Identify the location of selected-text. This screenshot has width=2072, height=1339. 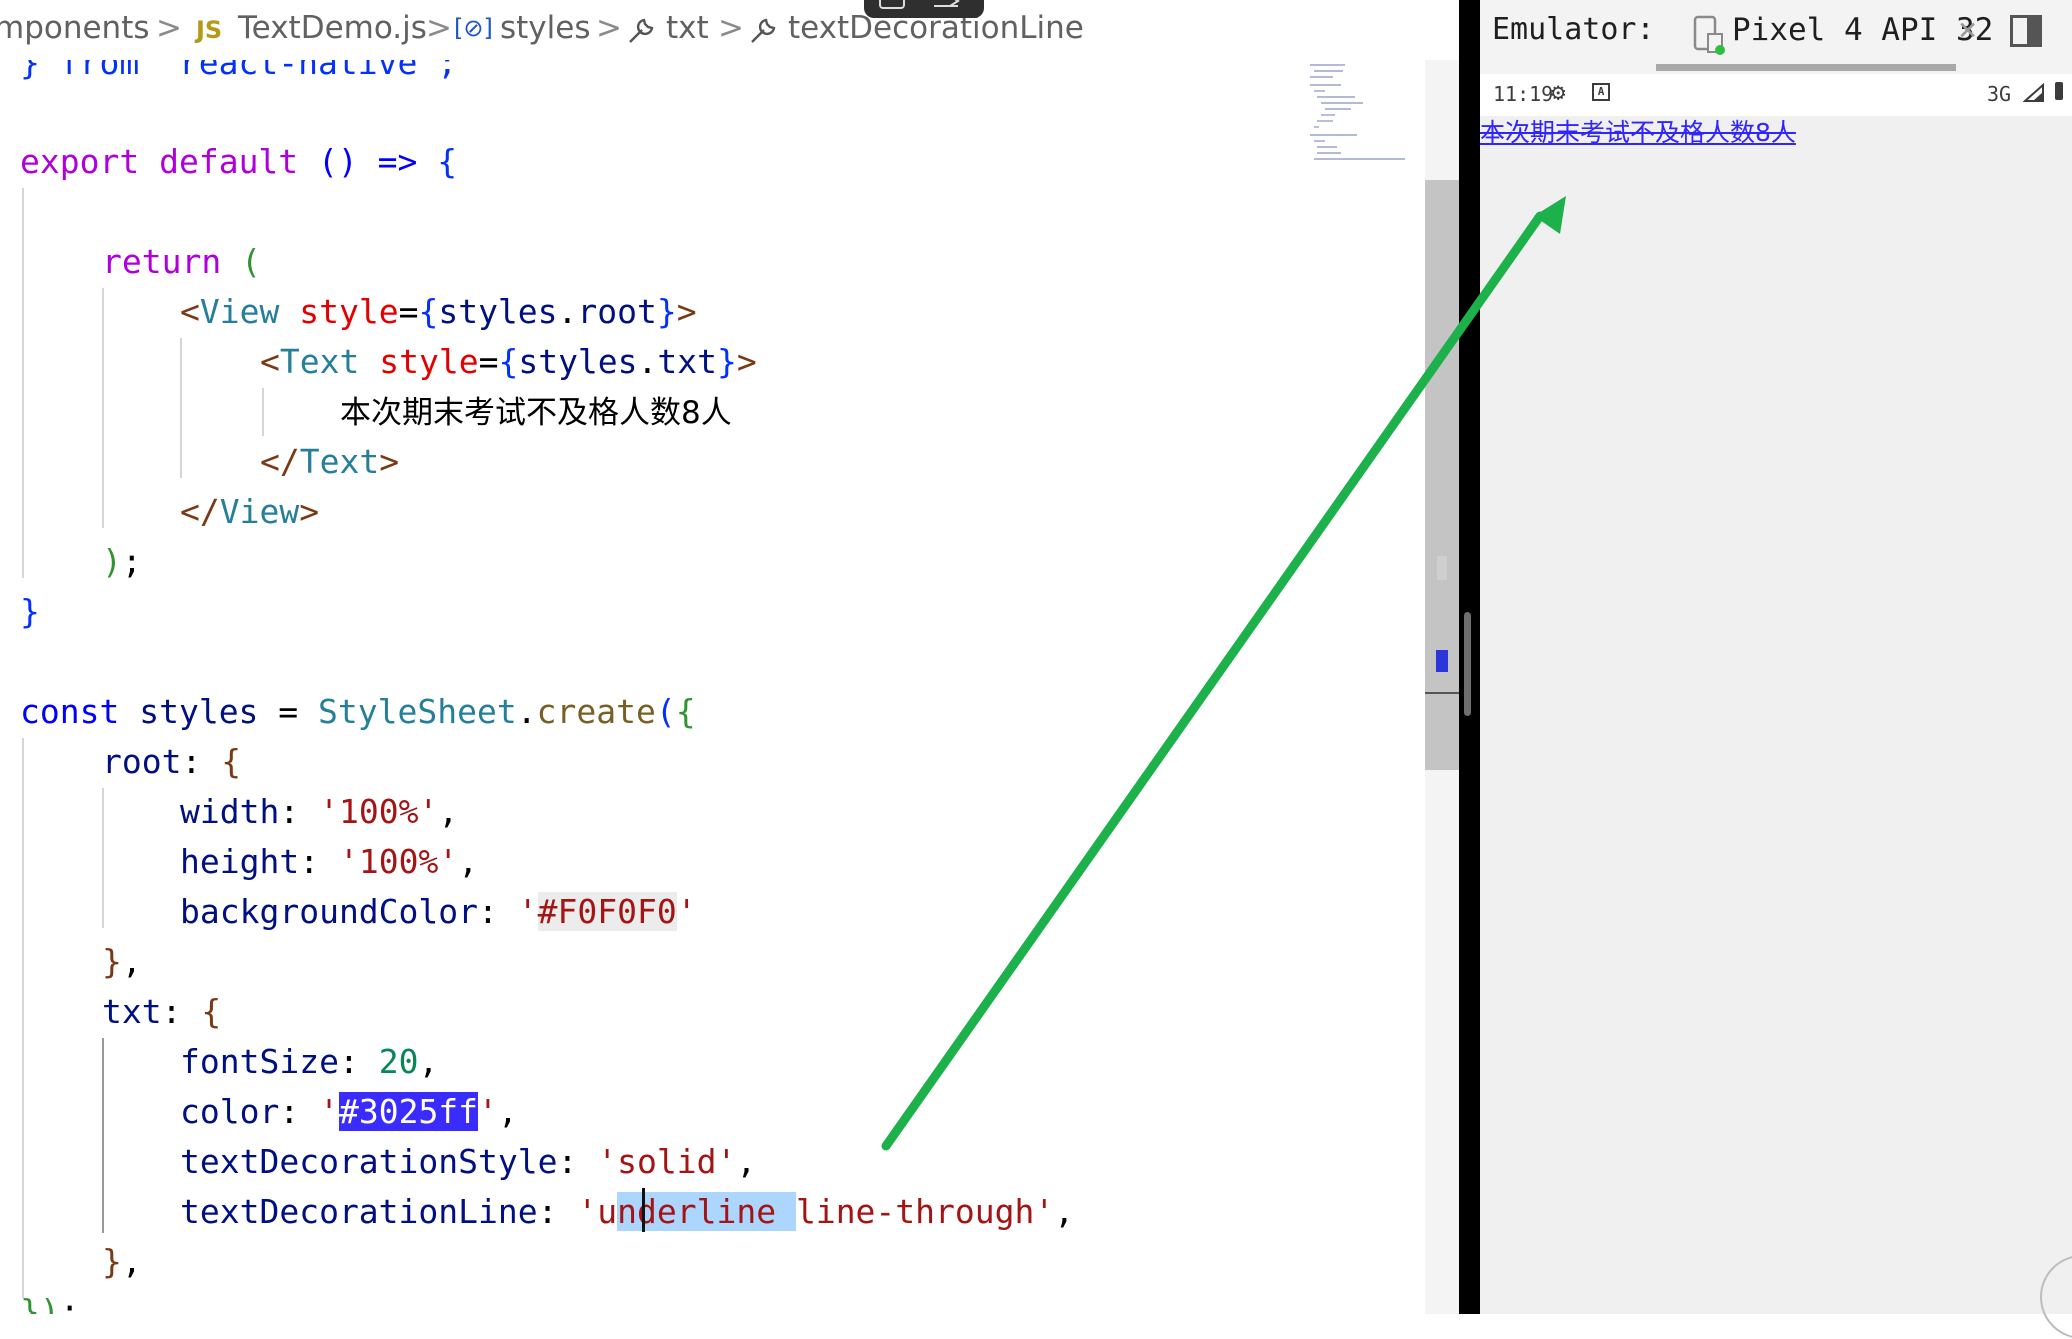
(786, 1211).